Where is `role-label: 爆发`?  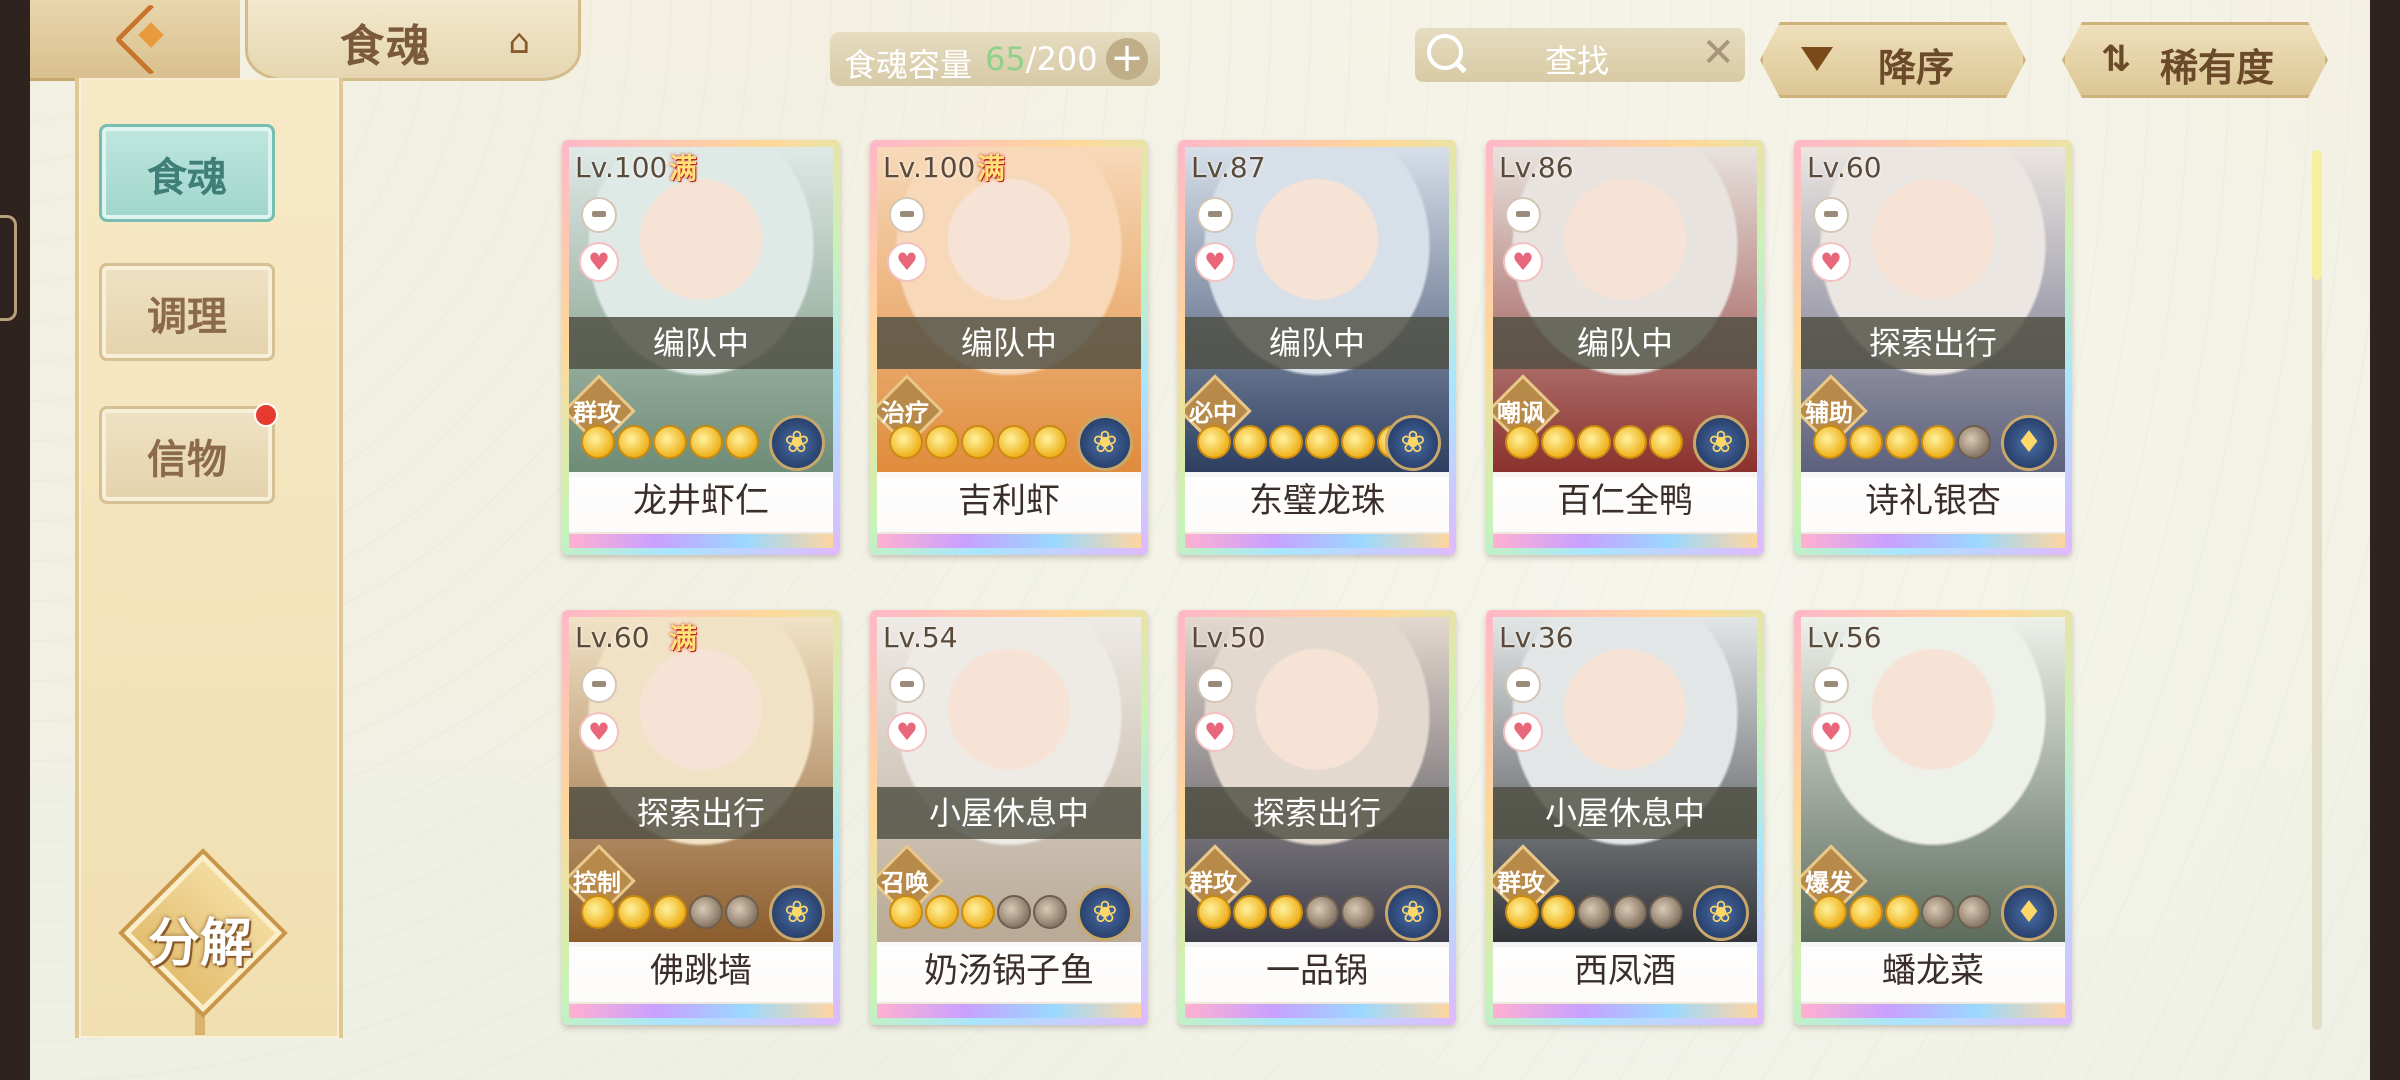
role-label: 爆发 is located at coordinates (1829, 883).